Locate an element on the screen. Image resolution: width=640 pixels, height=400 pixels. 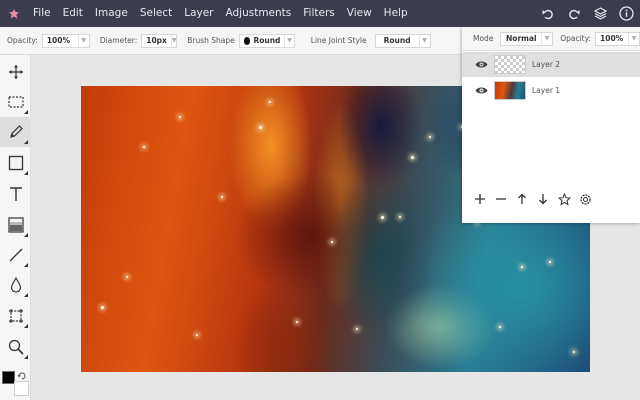
gradient-tool is located at coordinates (15, 225).